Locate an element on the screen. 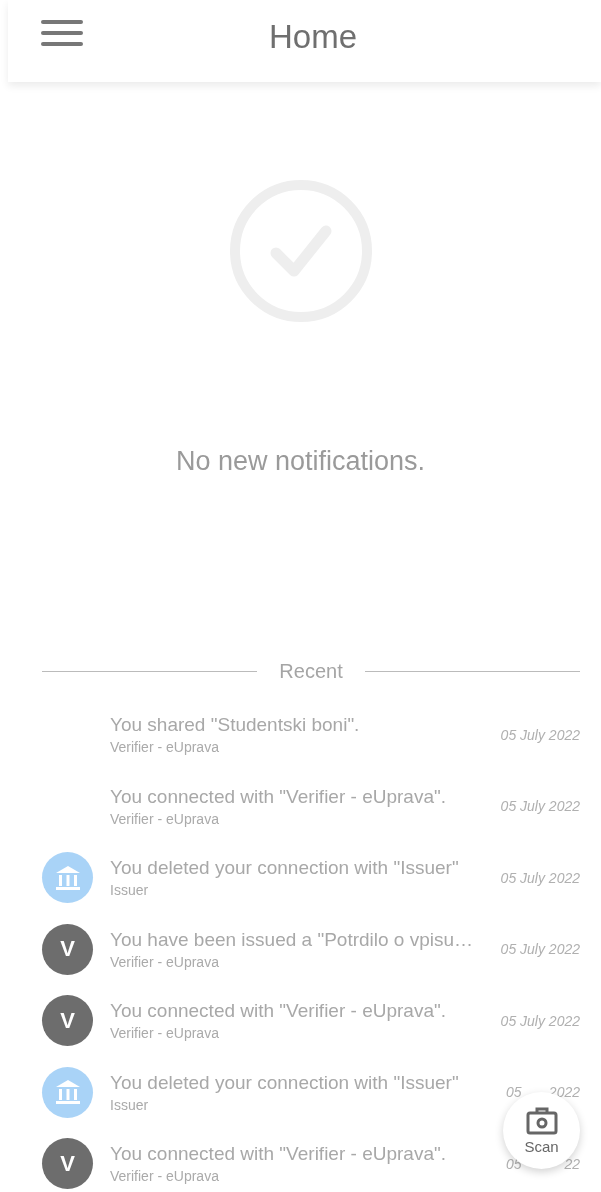  section-heading: Recent is located at coordinates (311, 671).